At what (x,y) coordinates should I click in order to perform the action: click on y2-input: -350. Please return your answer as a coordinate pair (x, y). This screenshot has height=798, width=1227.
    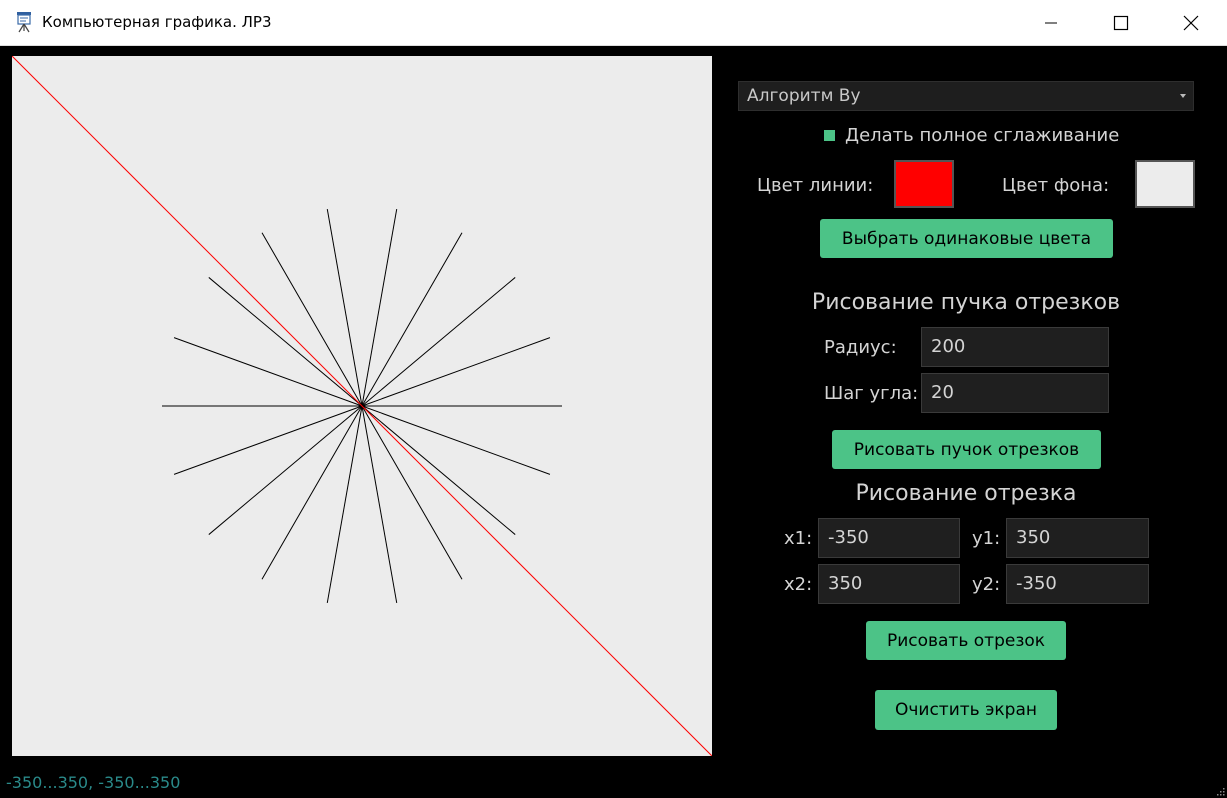
    Looking at the image, I should click on (1077, 584).